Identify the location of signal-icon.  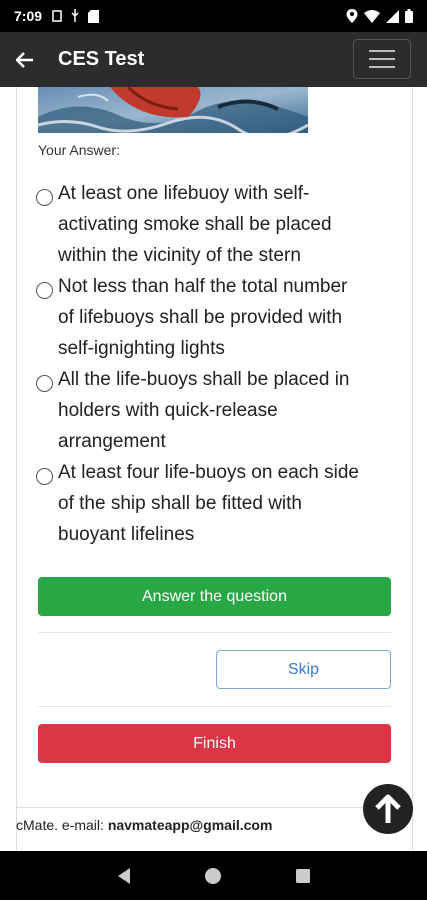
(392, 16).